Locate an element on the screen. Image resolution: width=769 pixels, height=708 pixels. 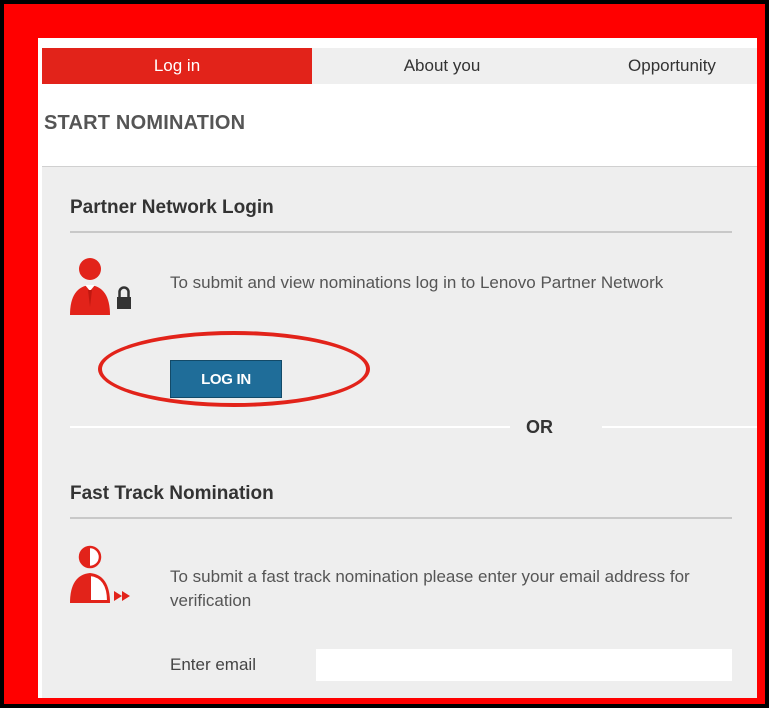
email-label: Enter email is located at coordinates (213, 664).